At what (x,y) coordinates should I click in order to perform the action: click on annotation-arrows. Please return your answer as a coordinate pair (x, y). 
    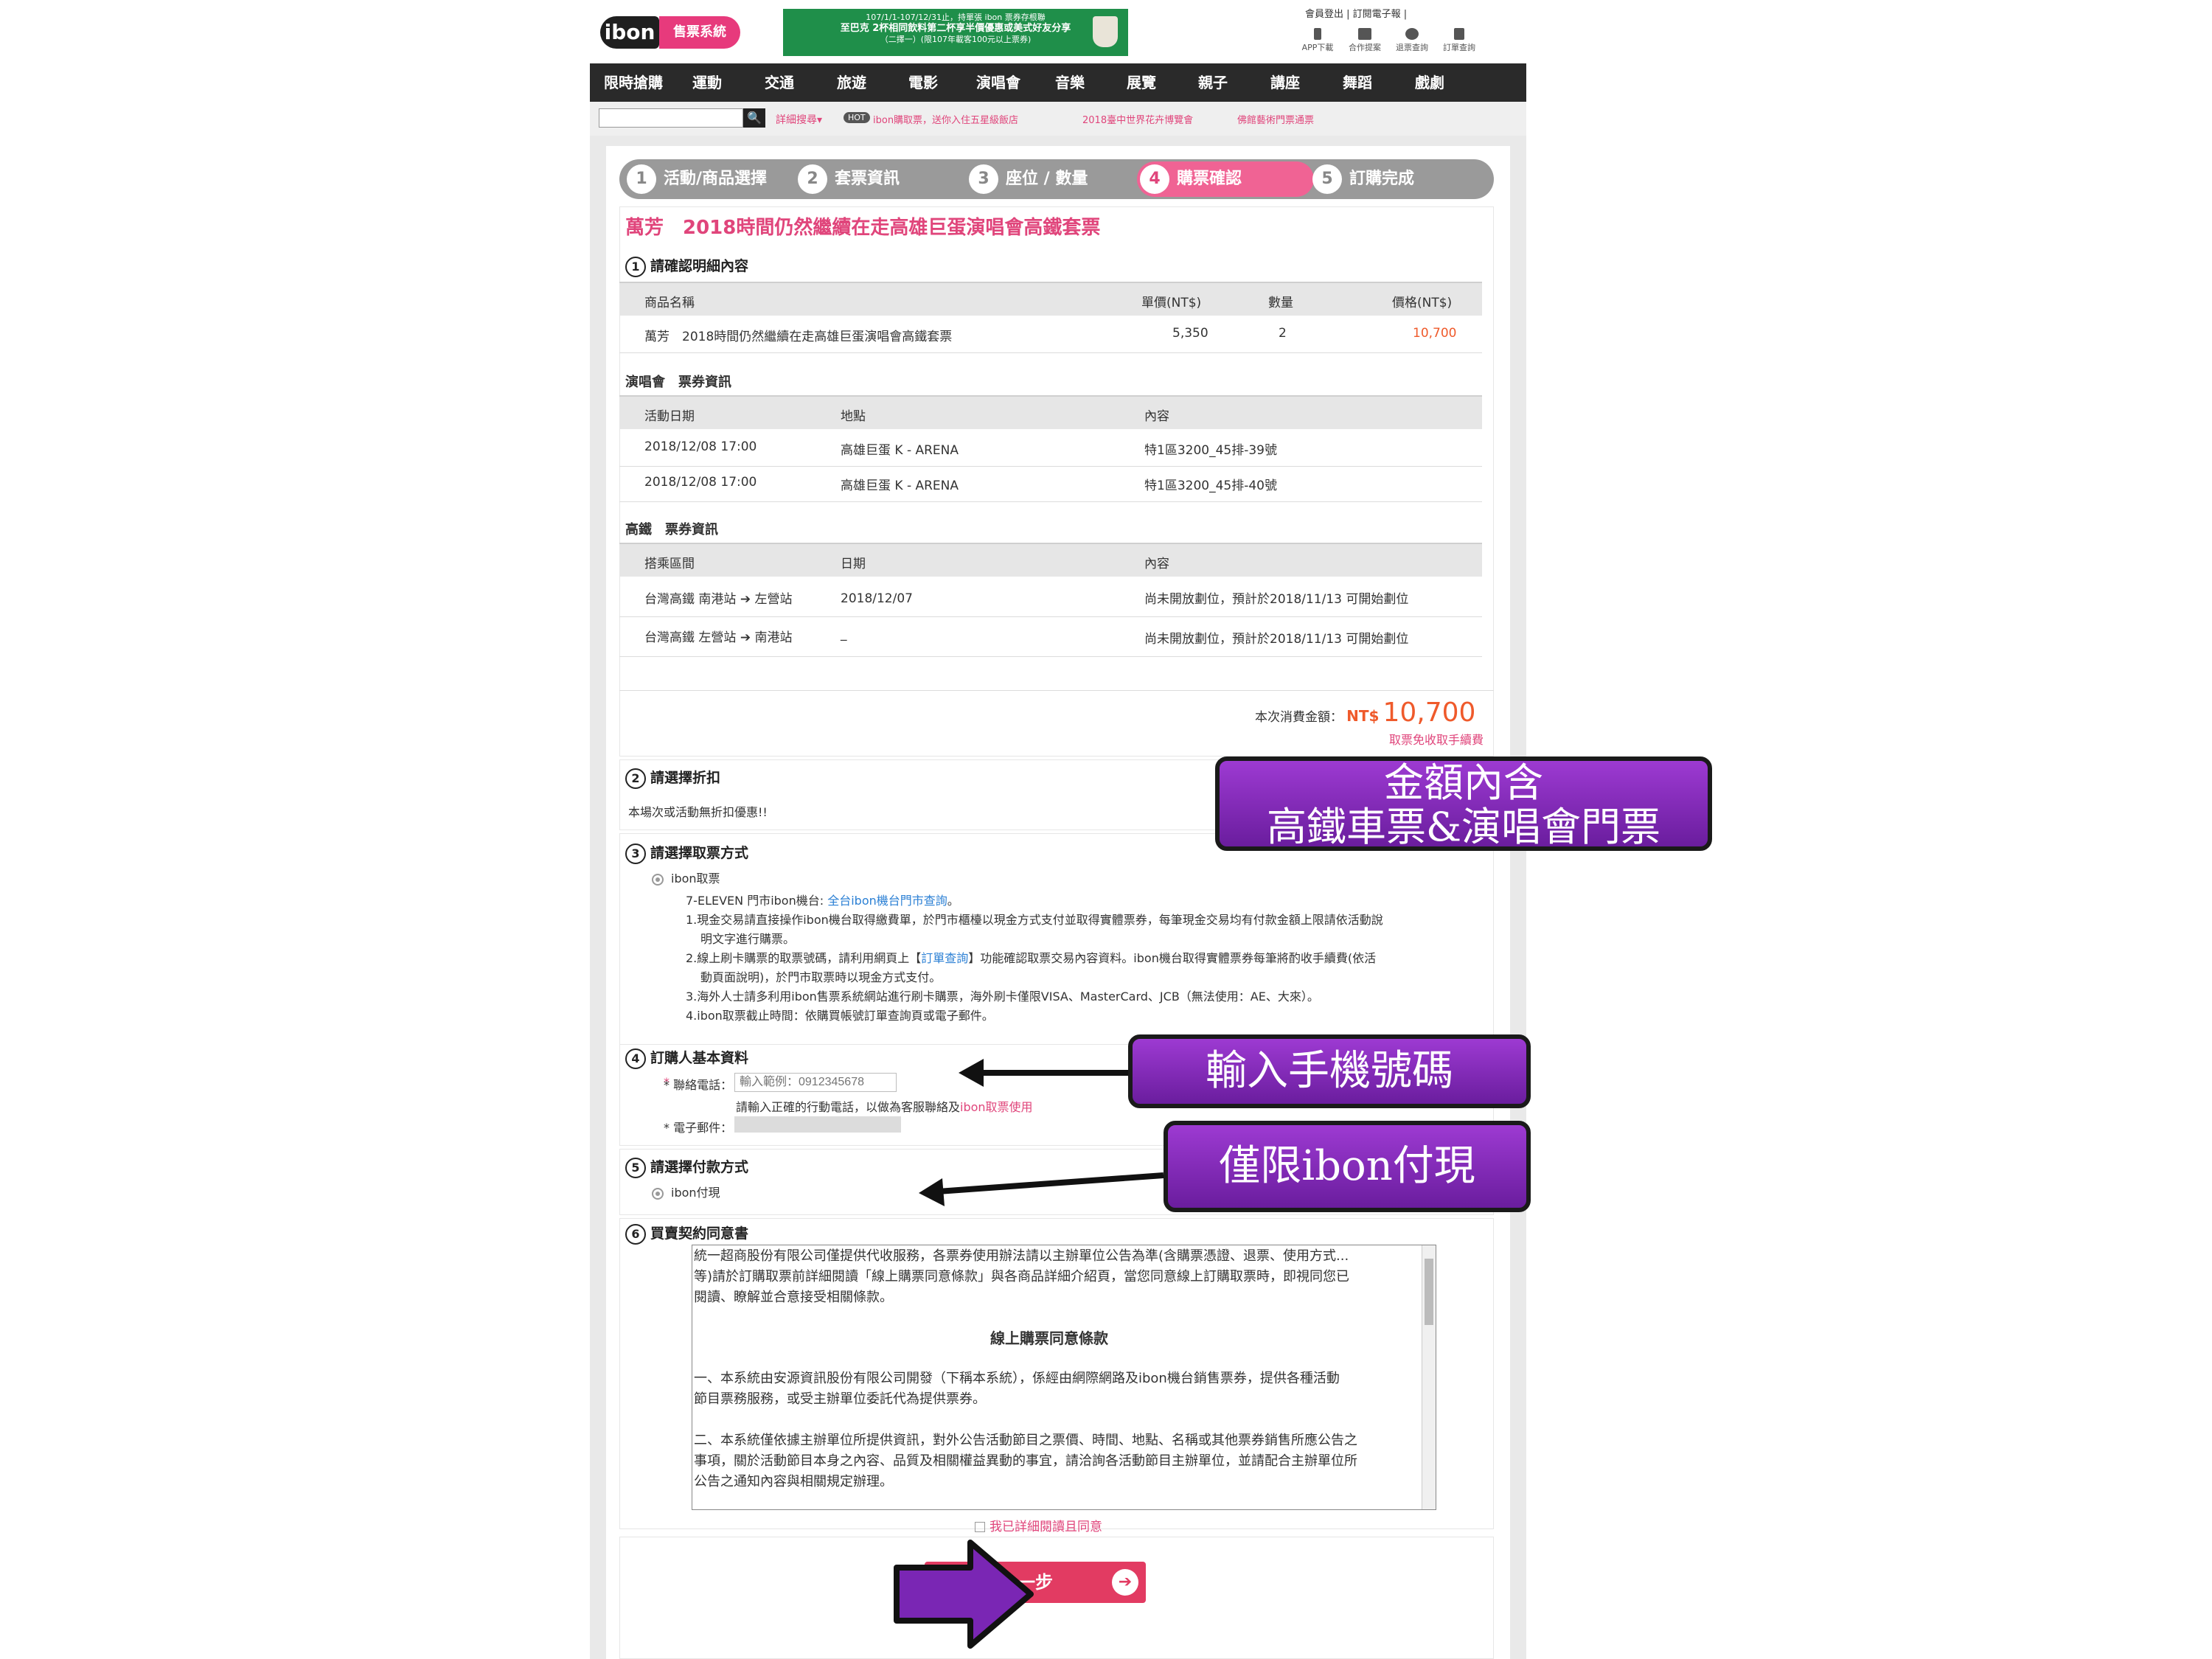
    Looking at the image, I should click on (1029, 1354).